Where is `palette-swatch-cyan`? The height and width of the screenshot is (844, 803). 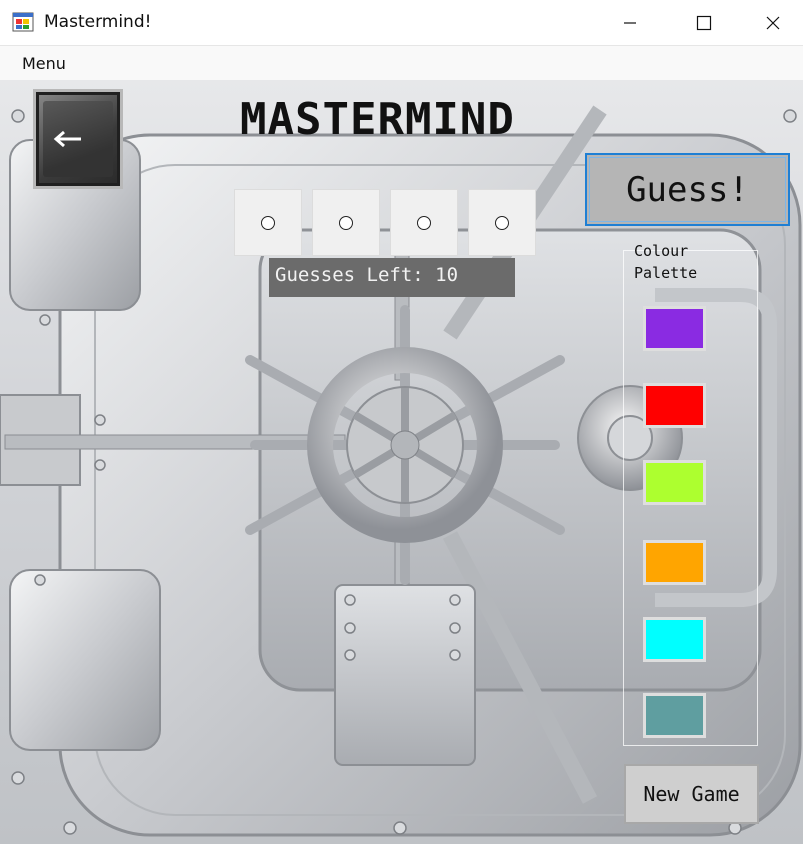 palette-swatch-cyan is located at coordinates (674, 639).